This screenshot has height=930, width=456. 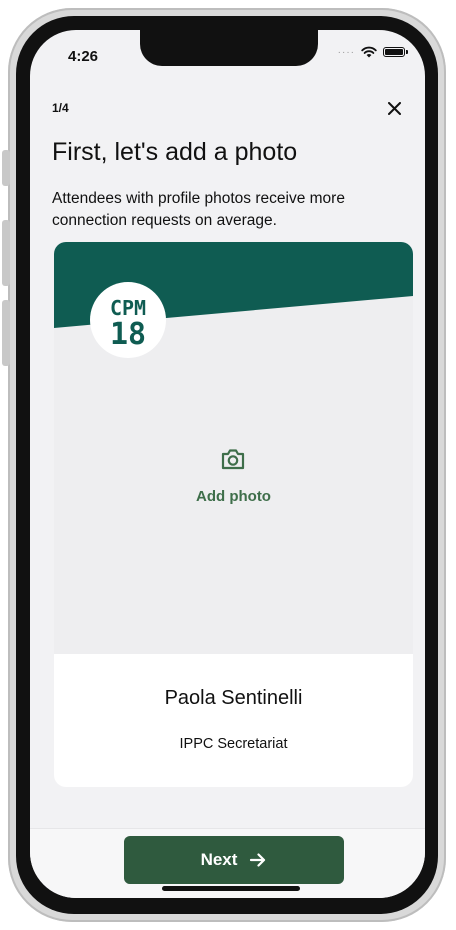 What do you see at coordinates (233, 744) in the screenshot?
I see `attendee-organization: IPPC Secretariat` at bounding box center [233, 744].